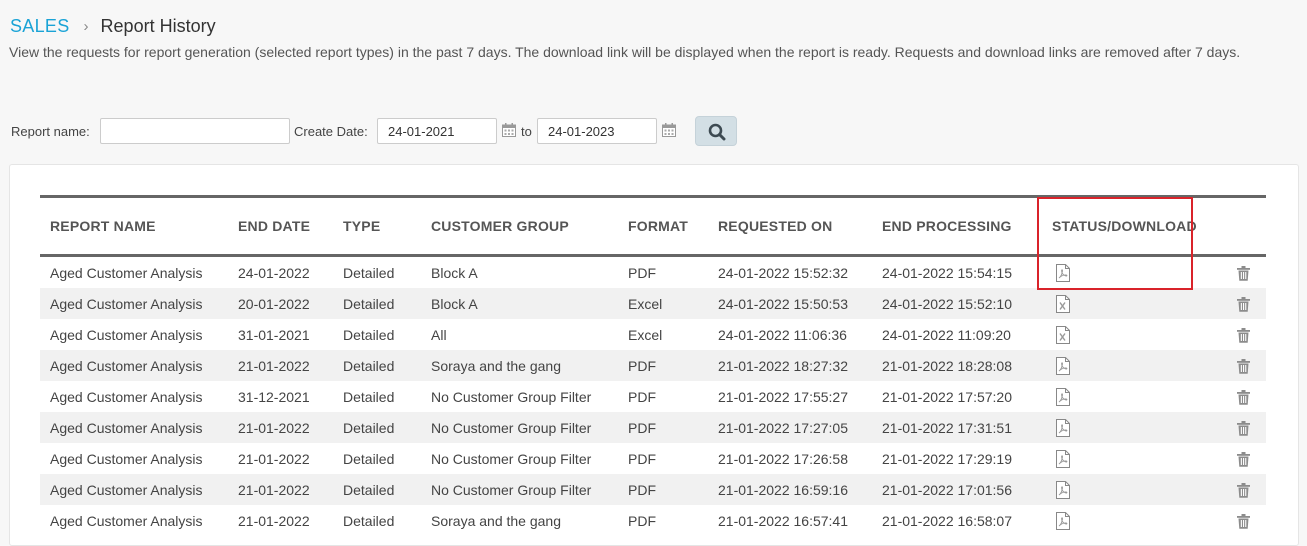  What do you see at coordinates (377, 226) in the screenshot?
I see `header-type: TYPE` at bounding box center [377, 226].